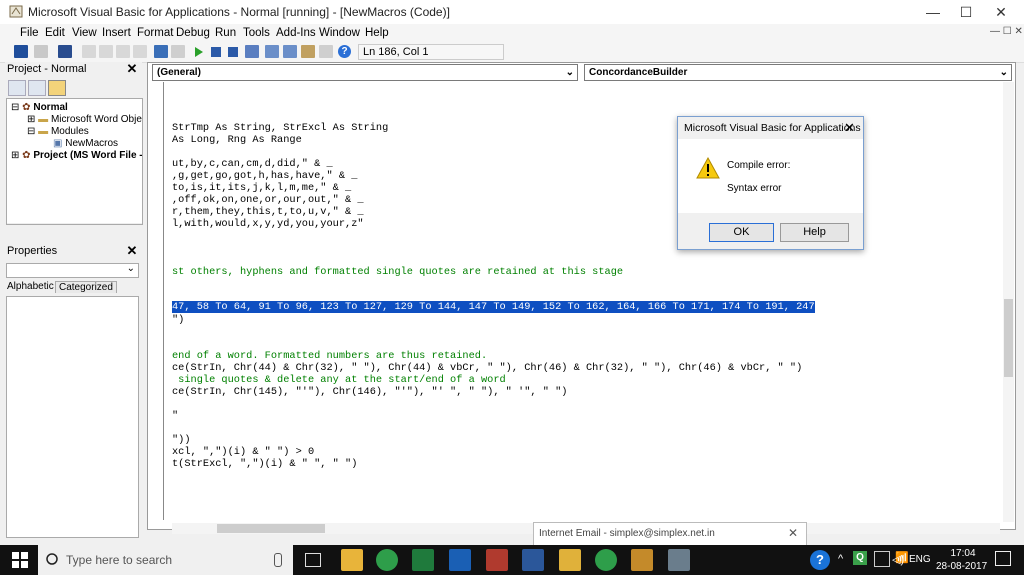  Describe the element at coordinates (72, 270) in the screenshot. I see `properties-object-dropdown: ⌄` at that location.